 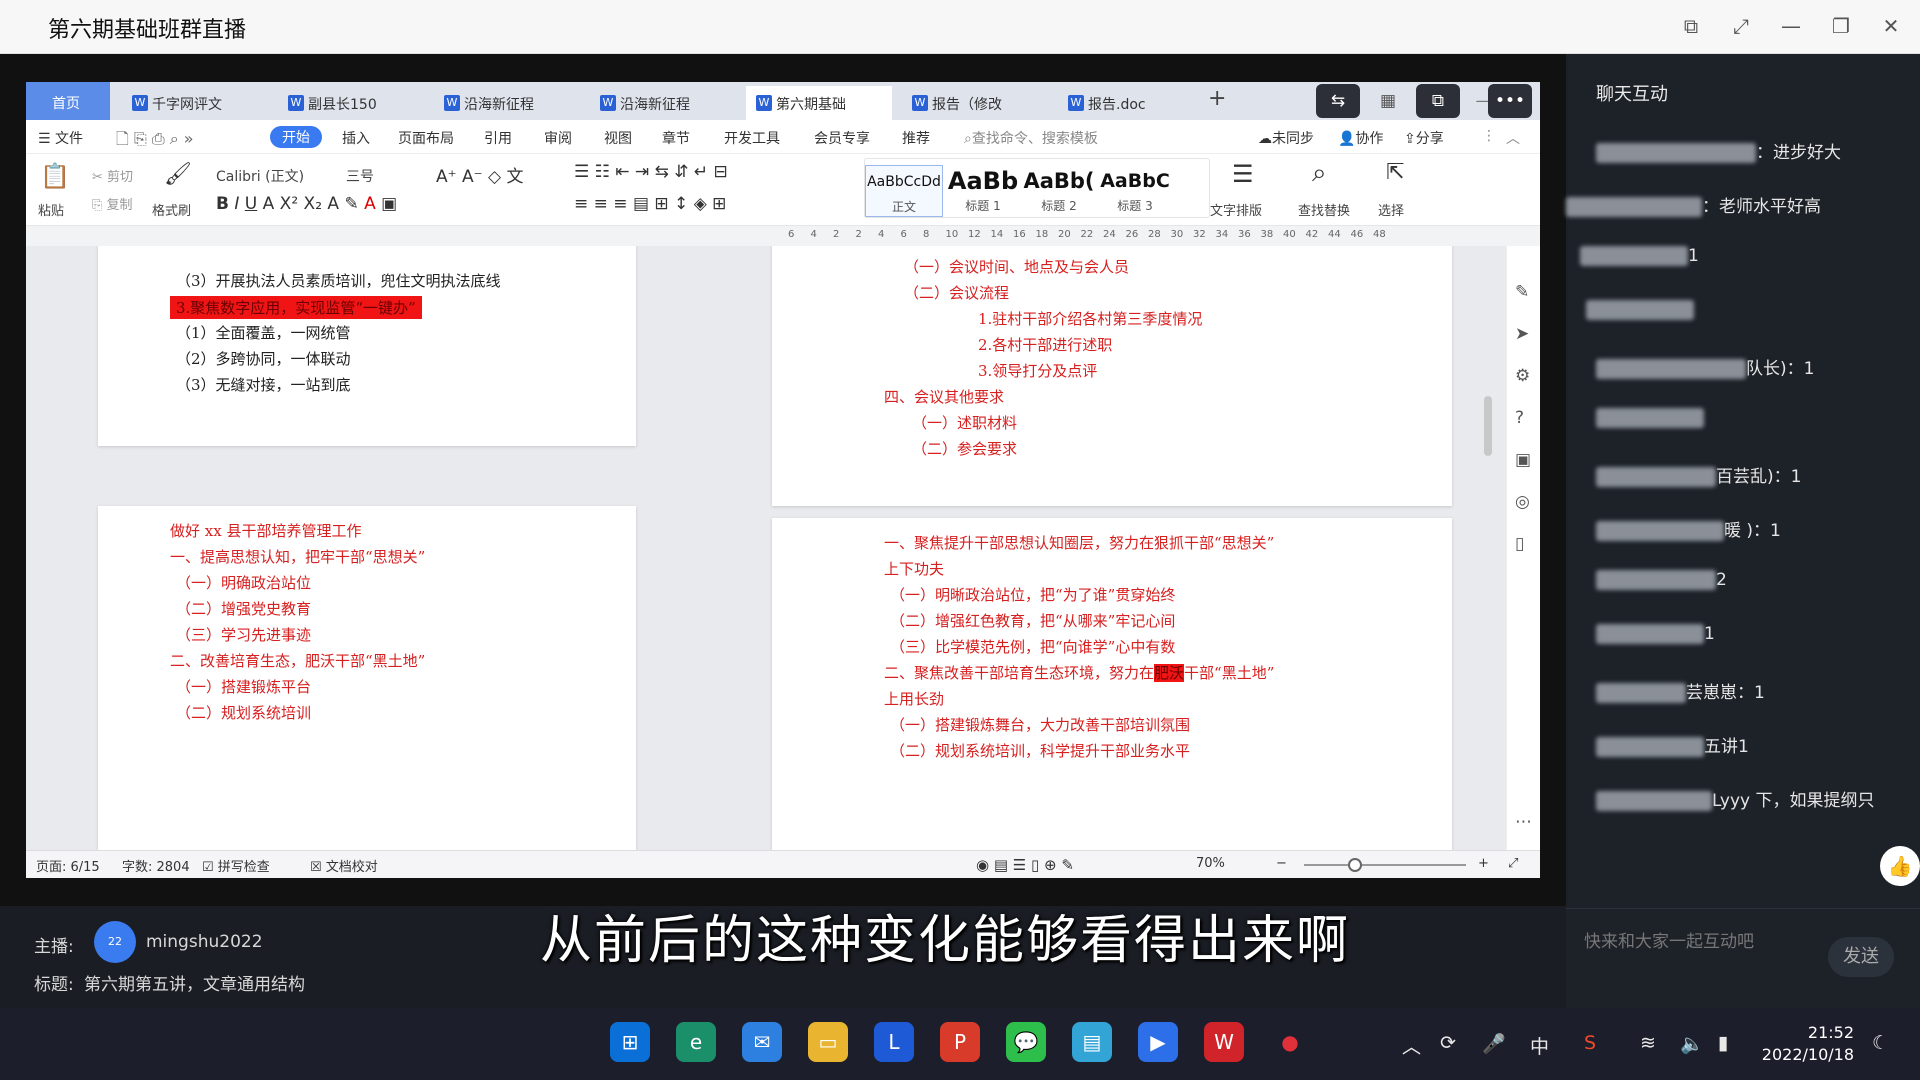 I want to click on notepad-icon: ▤, so click(x=1092, y=1042).